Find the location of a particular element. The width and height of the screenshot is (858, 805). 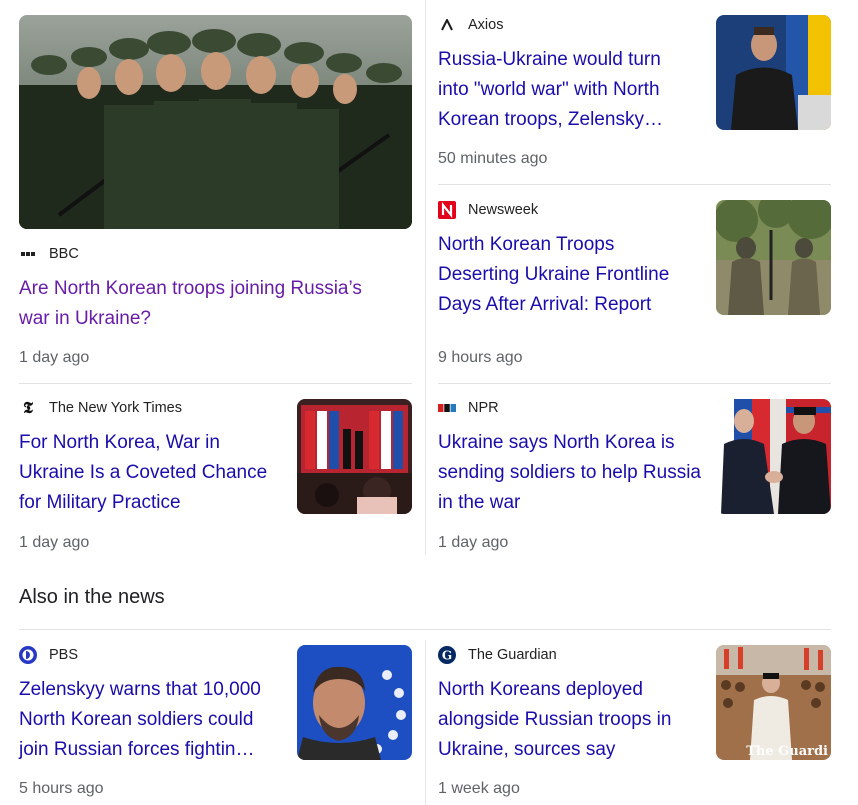

story-source: Axios is located at coordinates (565, 25).